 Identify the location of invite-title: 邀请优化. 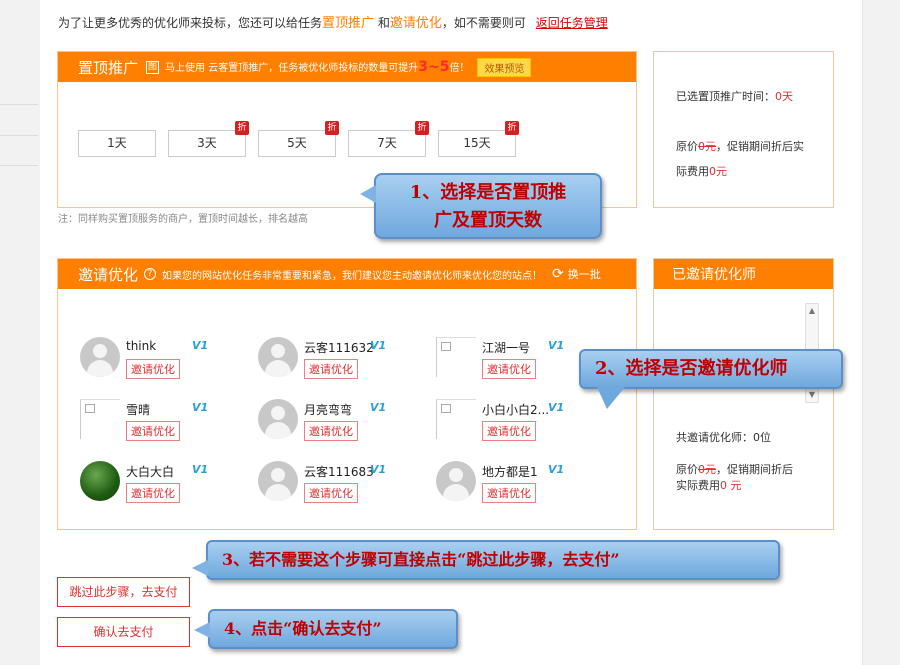
(108, 274).